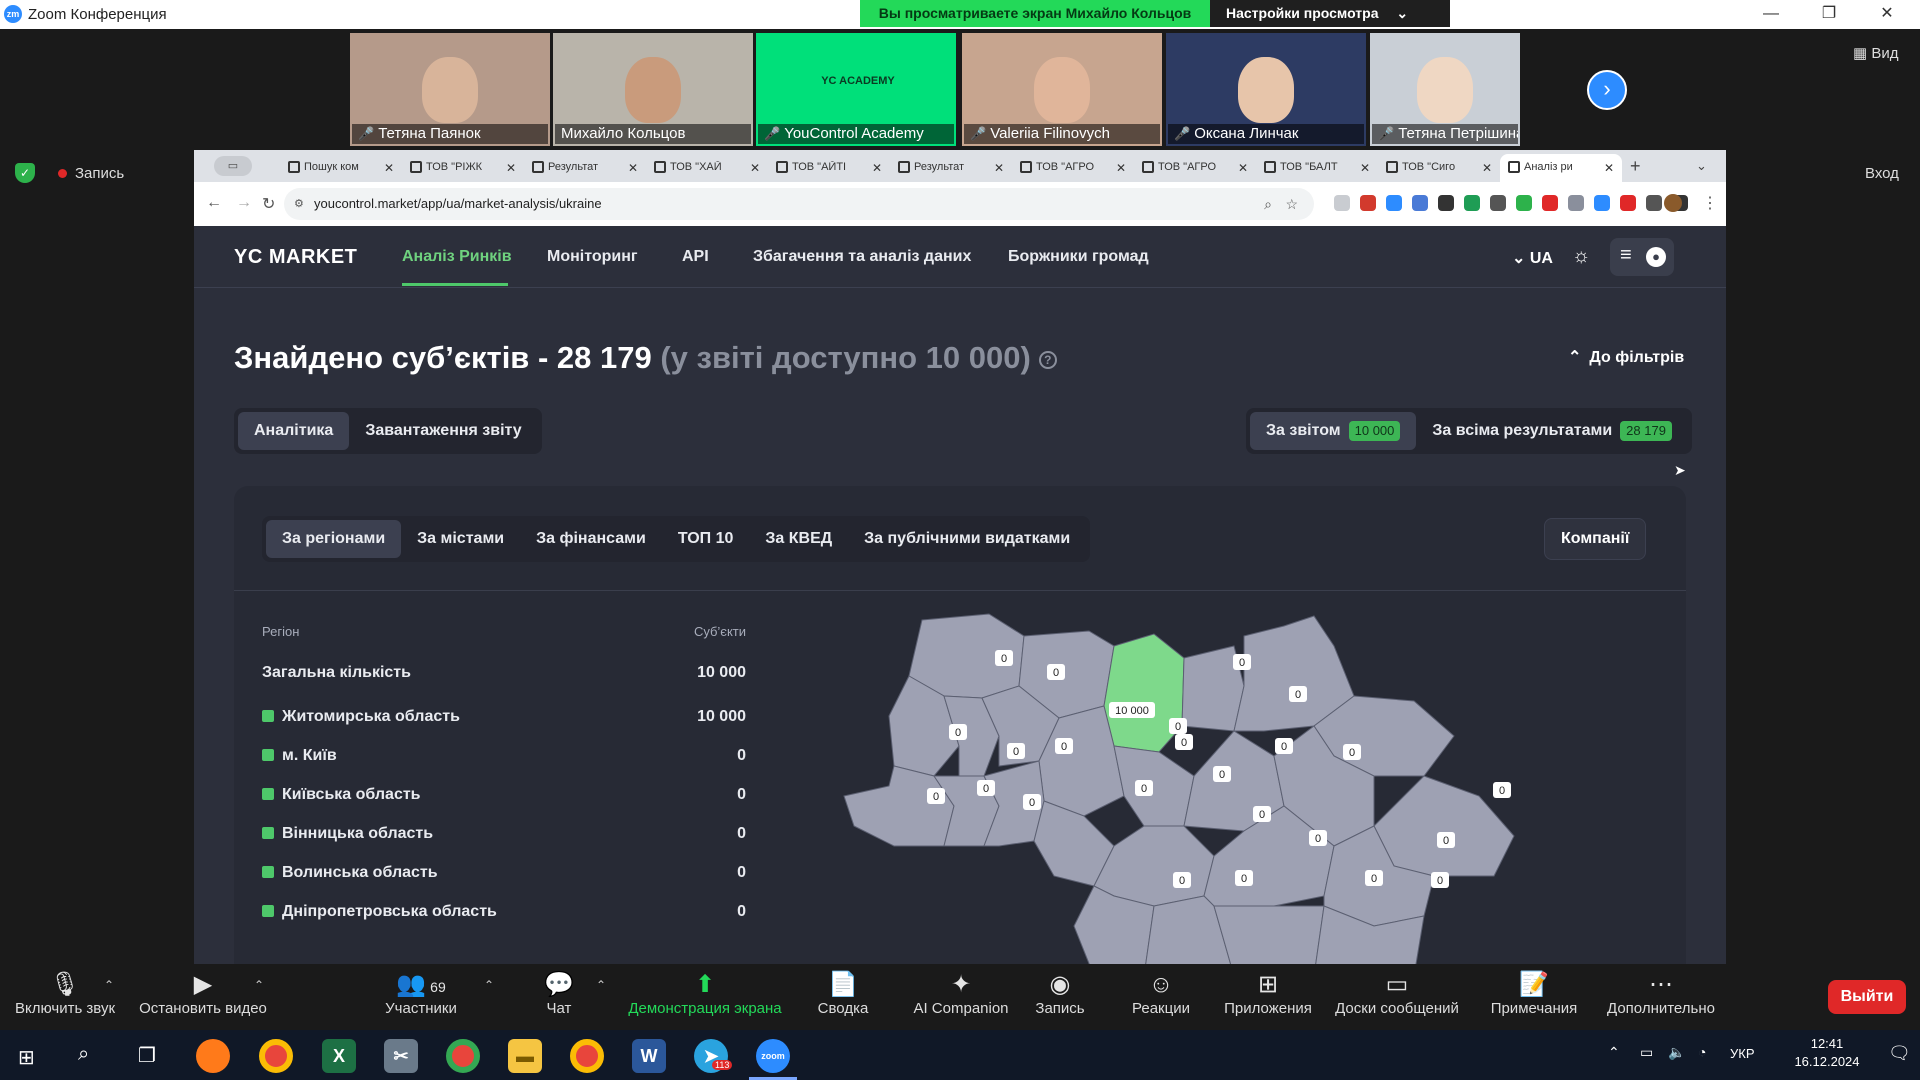 This screenshot has height=1080, width=1920. I want to click on tab-top10: ТОП 10, so click(706, 539).